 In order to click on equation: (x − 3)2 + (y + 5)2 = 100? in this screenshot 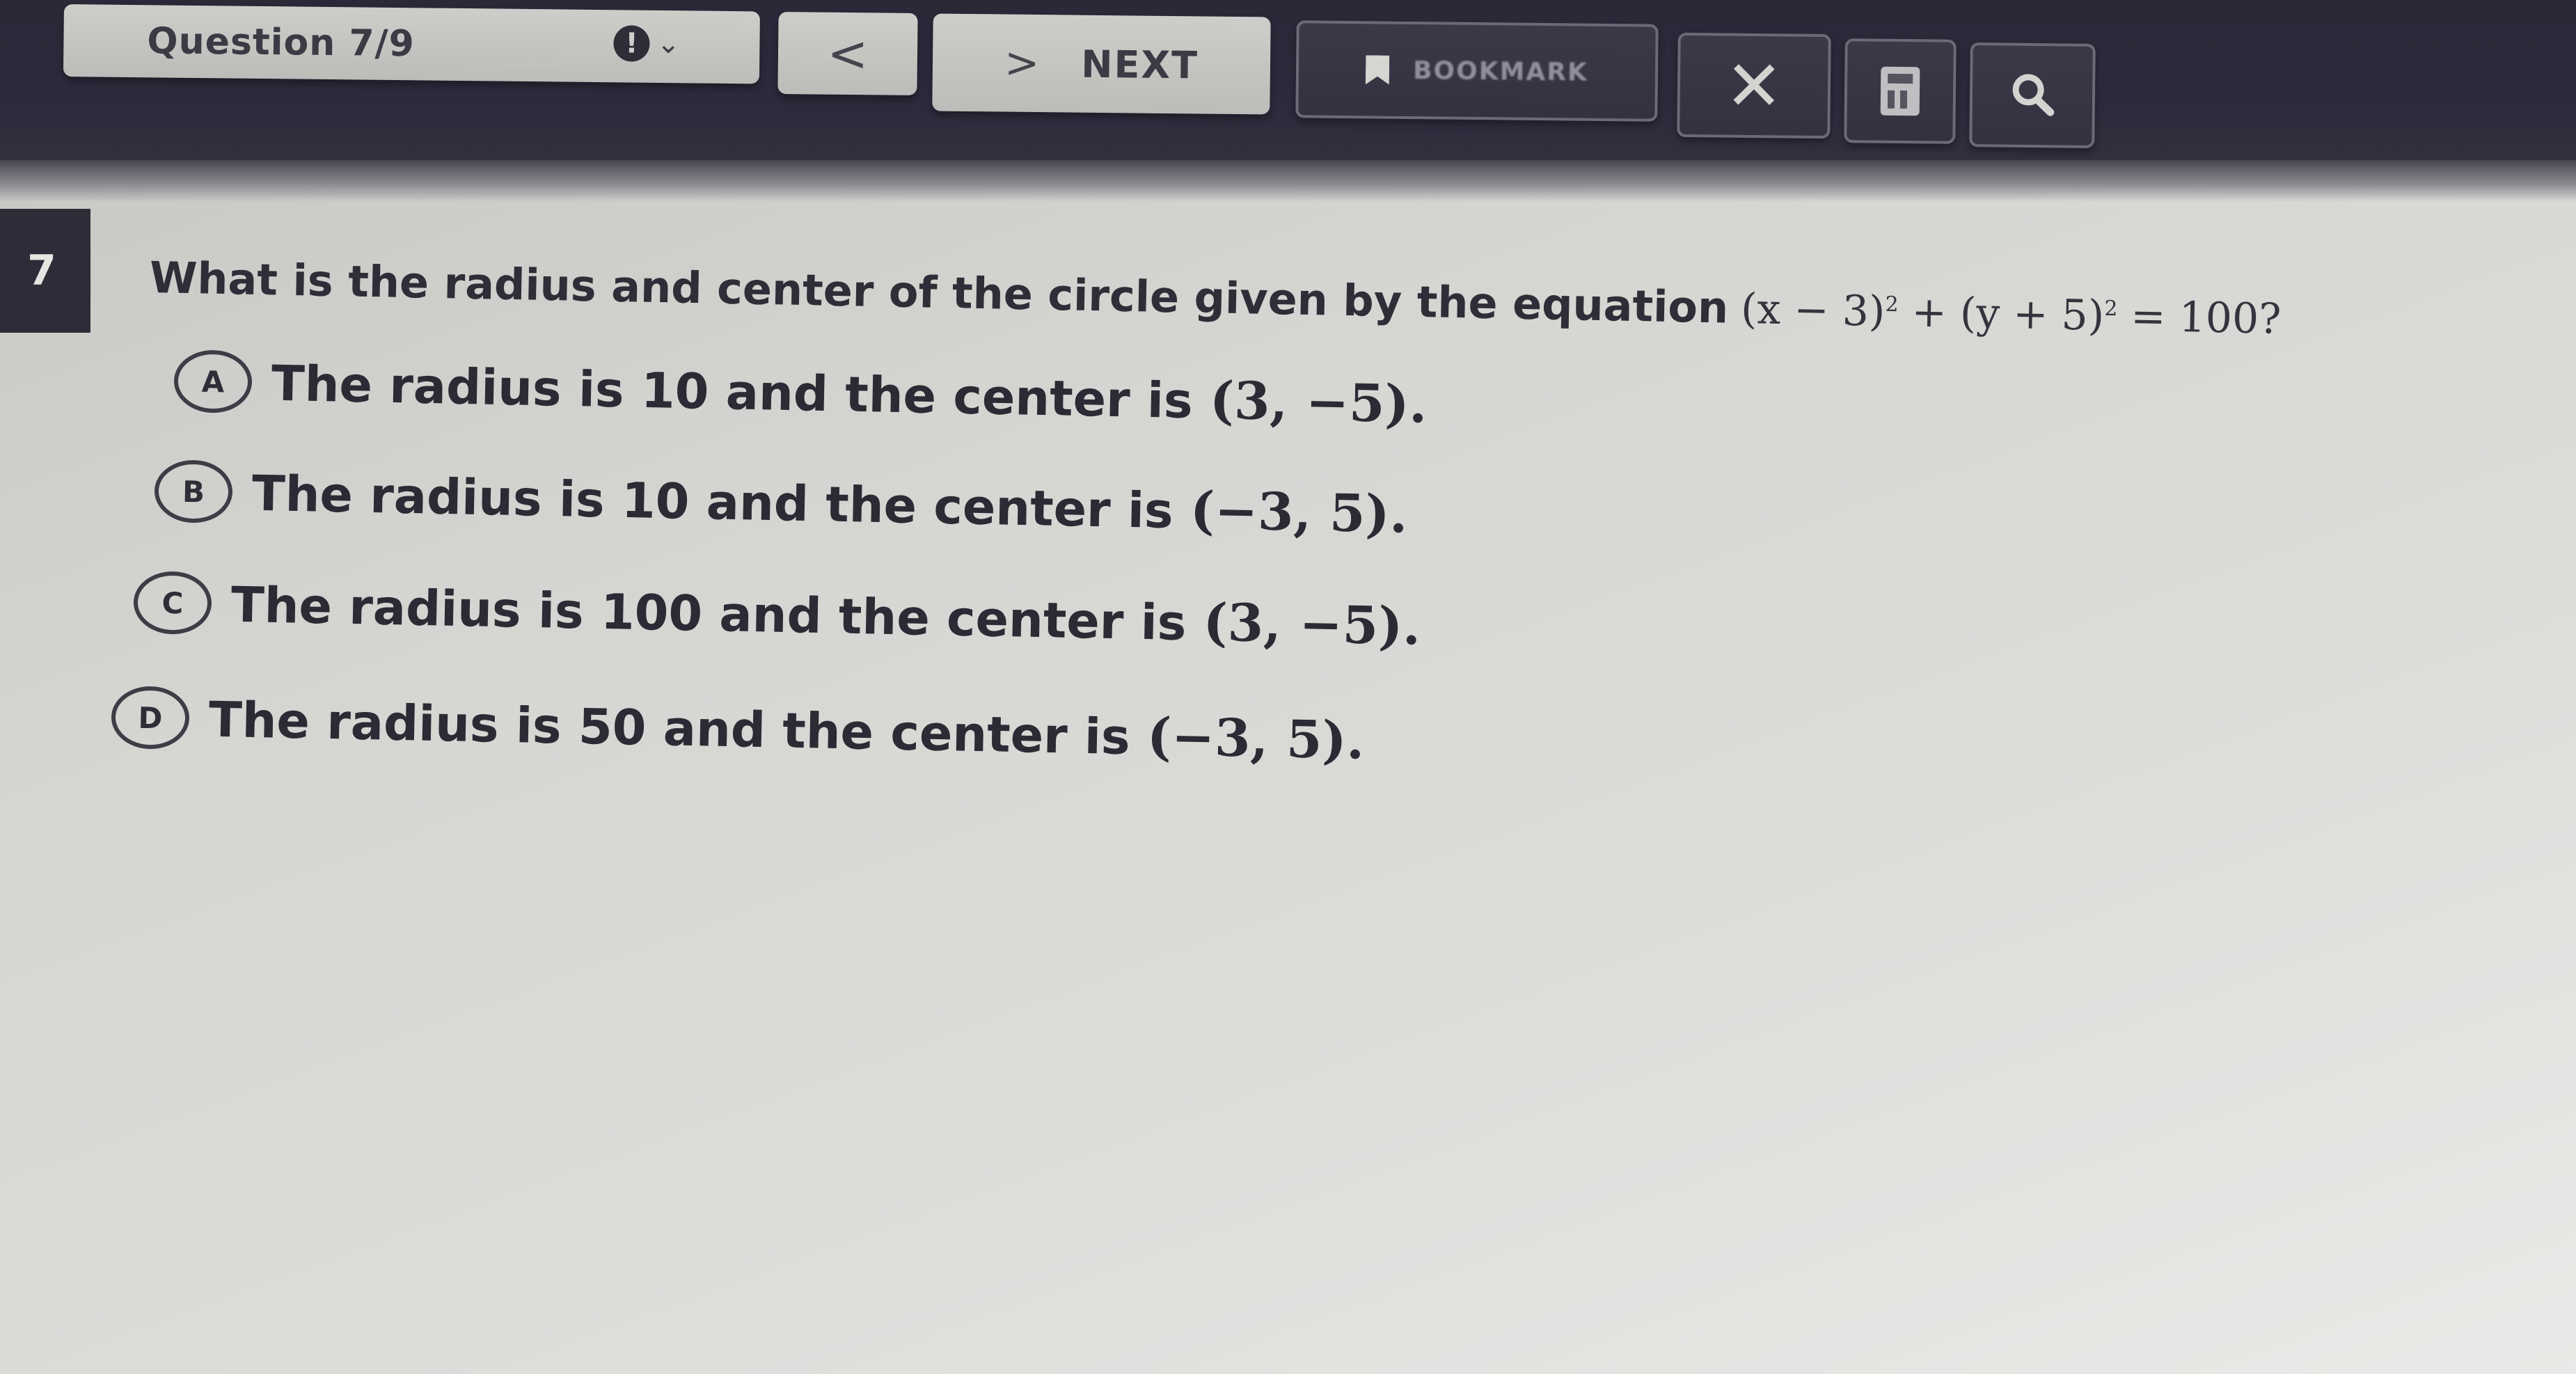, I will do `click(2011, 314)`.